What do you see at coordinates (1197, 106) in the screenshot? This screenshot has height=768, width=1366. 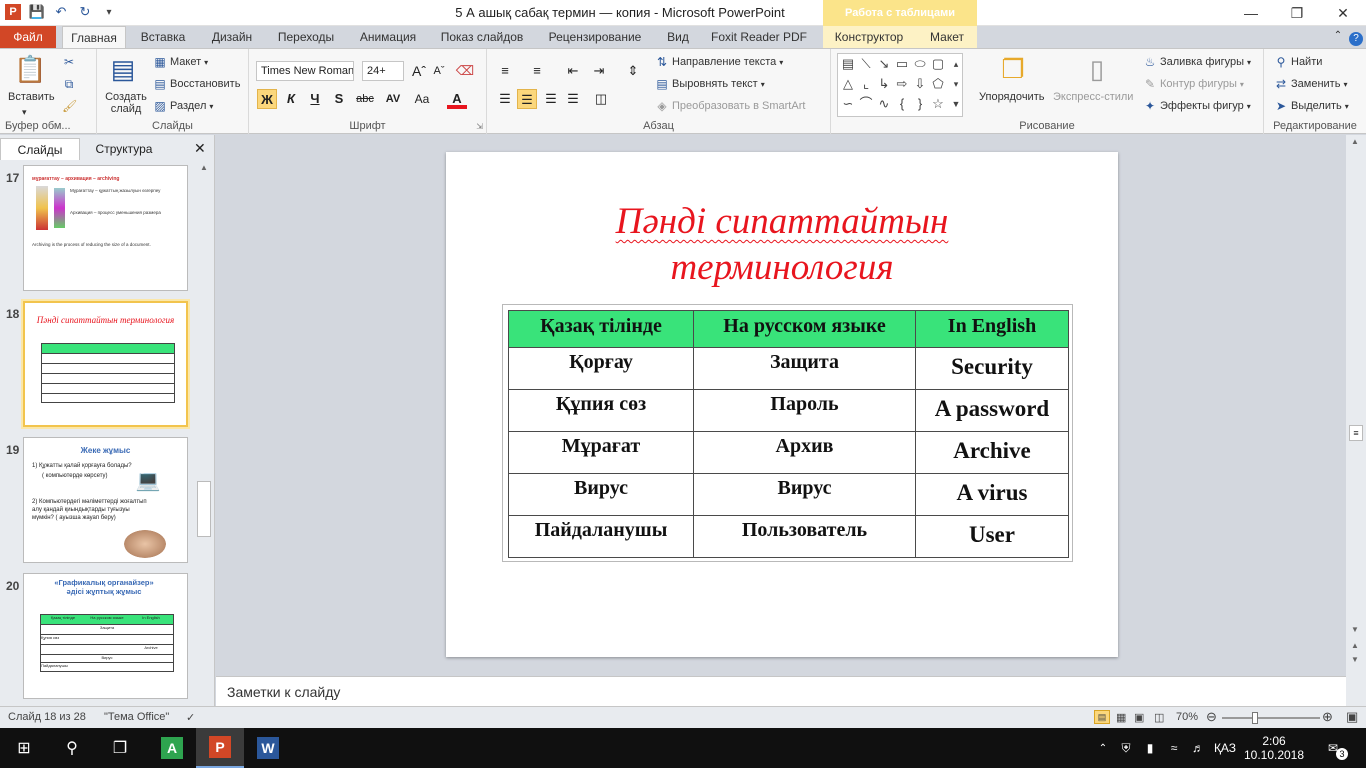 I see `shape-effects-button: ✦ Эффекты фигур ▾` at bounding box center [1197, 106].